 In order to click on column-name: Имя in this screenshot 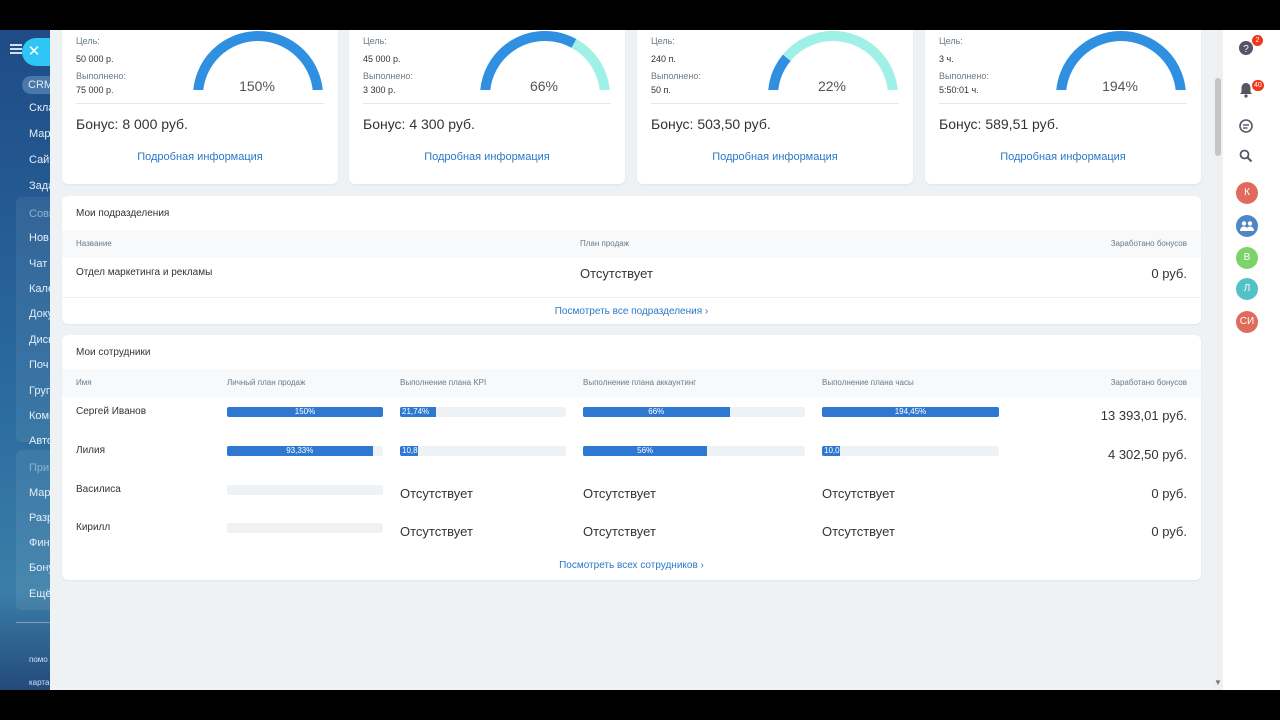, I will do `click(84, 382)`.